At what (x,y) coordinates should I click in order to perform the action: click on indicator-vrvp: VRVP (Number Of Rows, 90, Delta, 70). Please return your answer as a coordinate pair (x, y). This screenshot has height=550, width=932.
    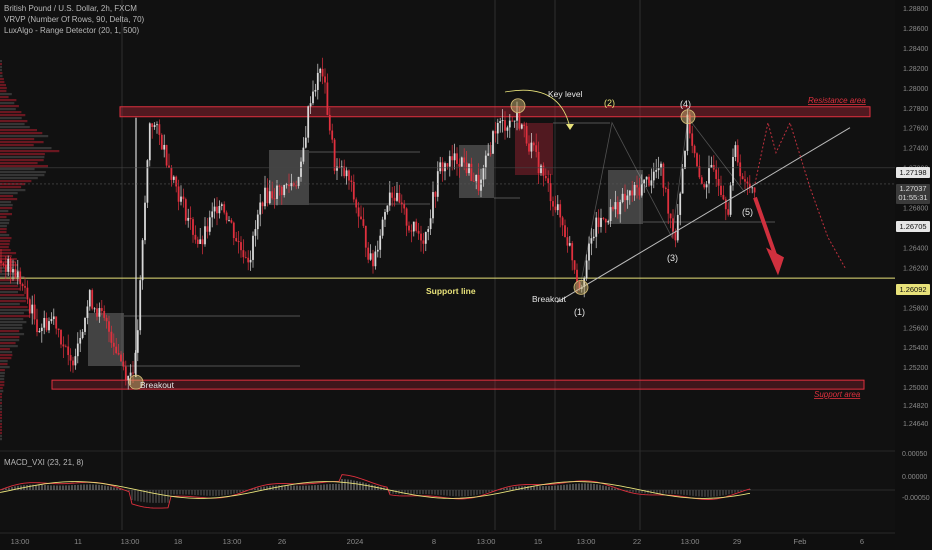
    Looking at the image, I should click on (74, 19).